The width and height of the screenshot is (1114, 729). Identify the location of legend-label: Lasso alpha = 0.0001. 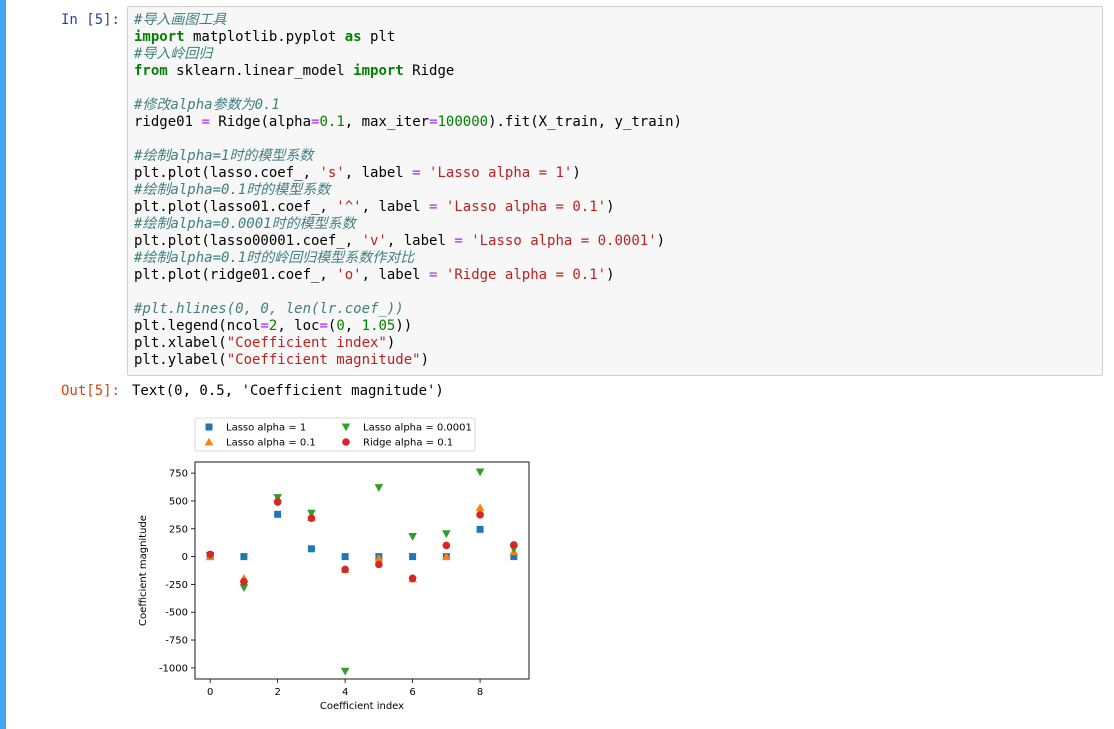
(417, 428).